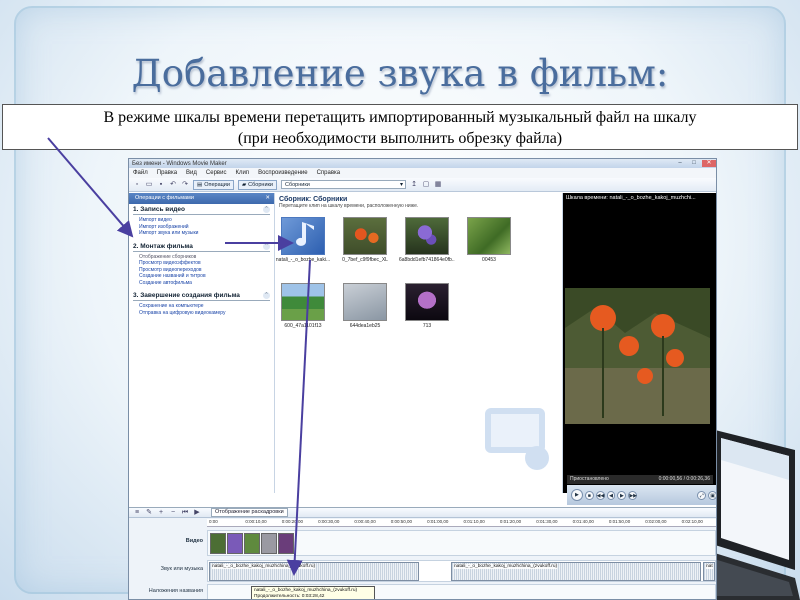  I want to click on task-send-camera: Отправка на цифровую видеокамеру, so click(204, 313).